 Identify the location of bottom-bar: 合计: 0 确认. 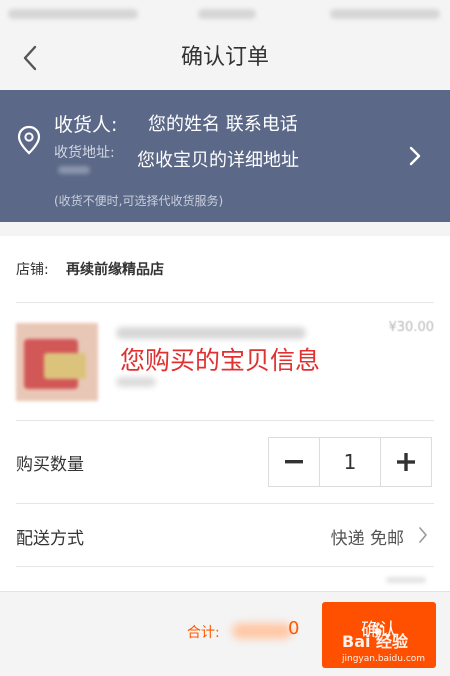
(225, 633).